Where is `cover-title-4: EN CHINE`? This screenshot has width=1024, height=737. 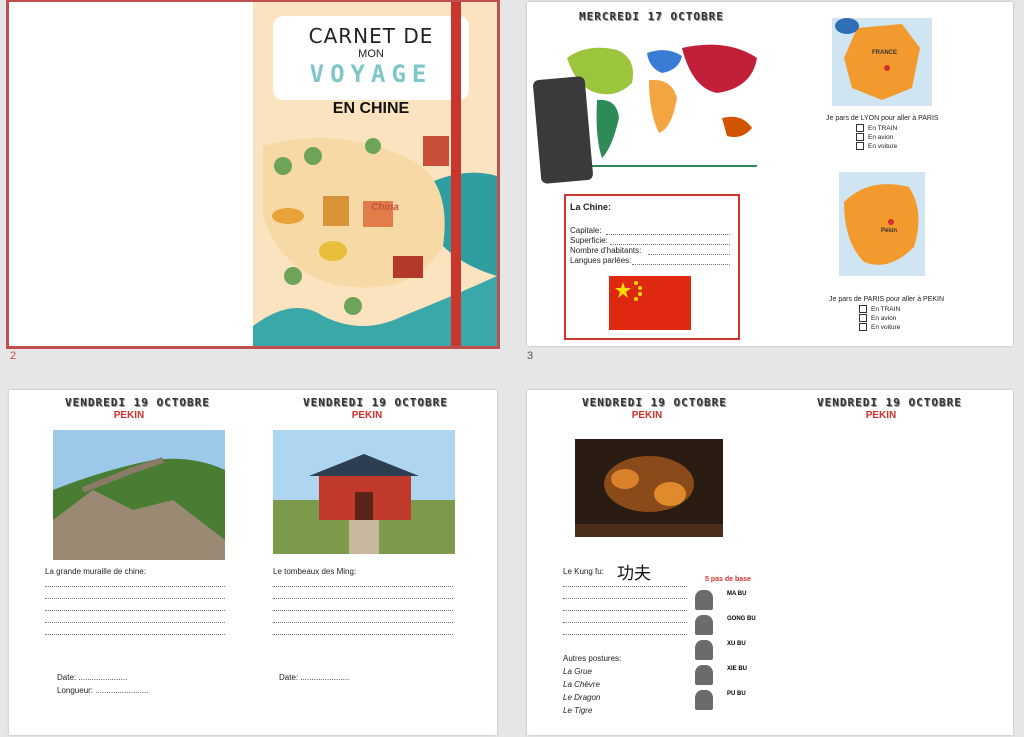
cover-title-4: EN CHINE is located at coordinates (371, 109).